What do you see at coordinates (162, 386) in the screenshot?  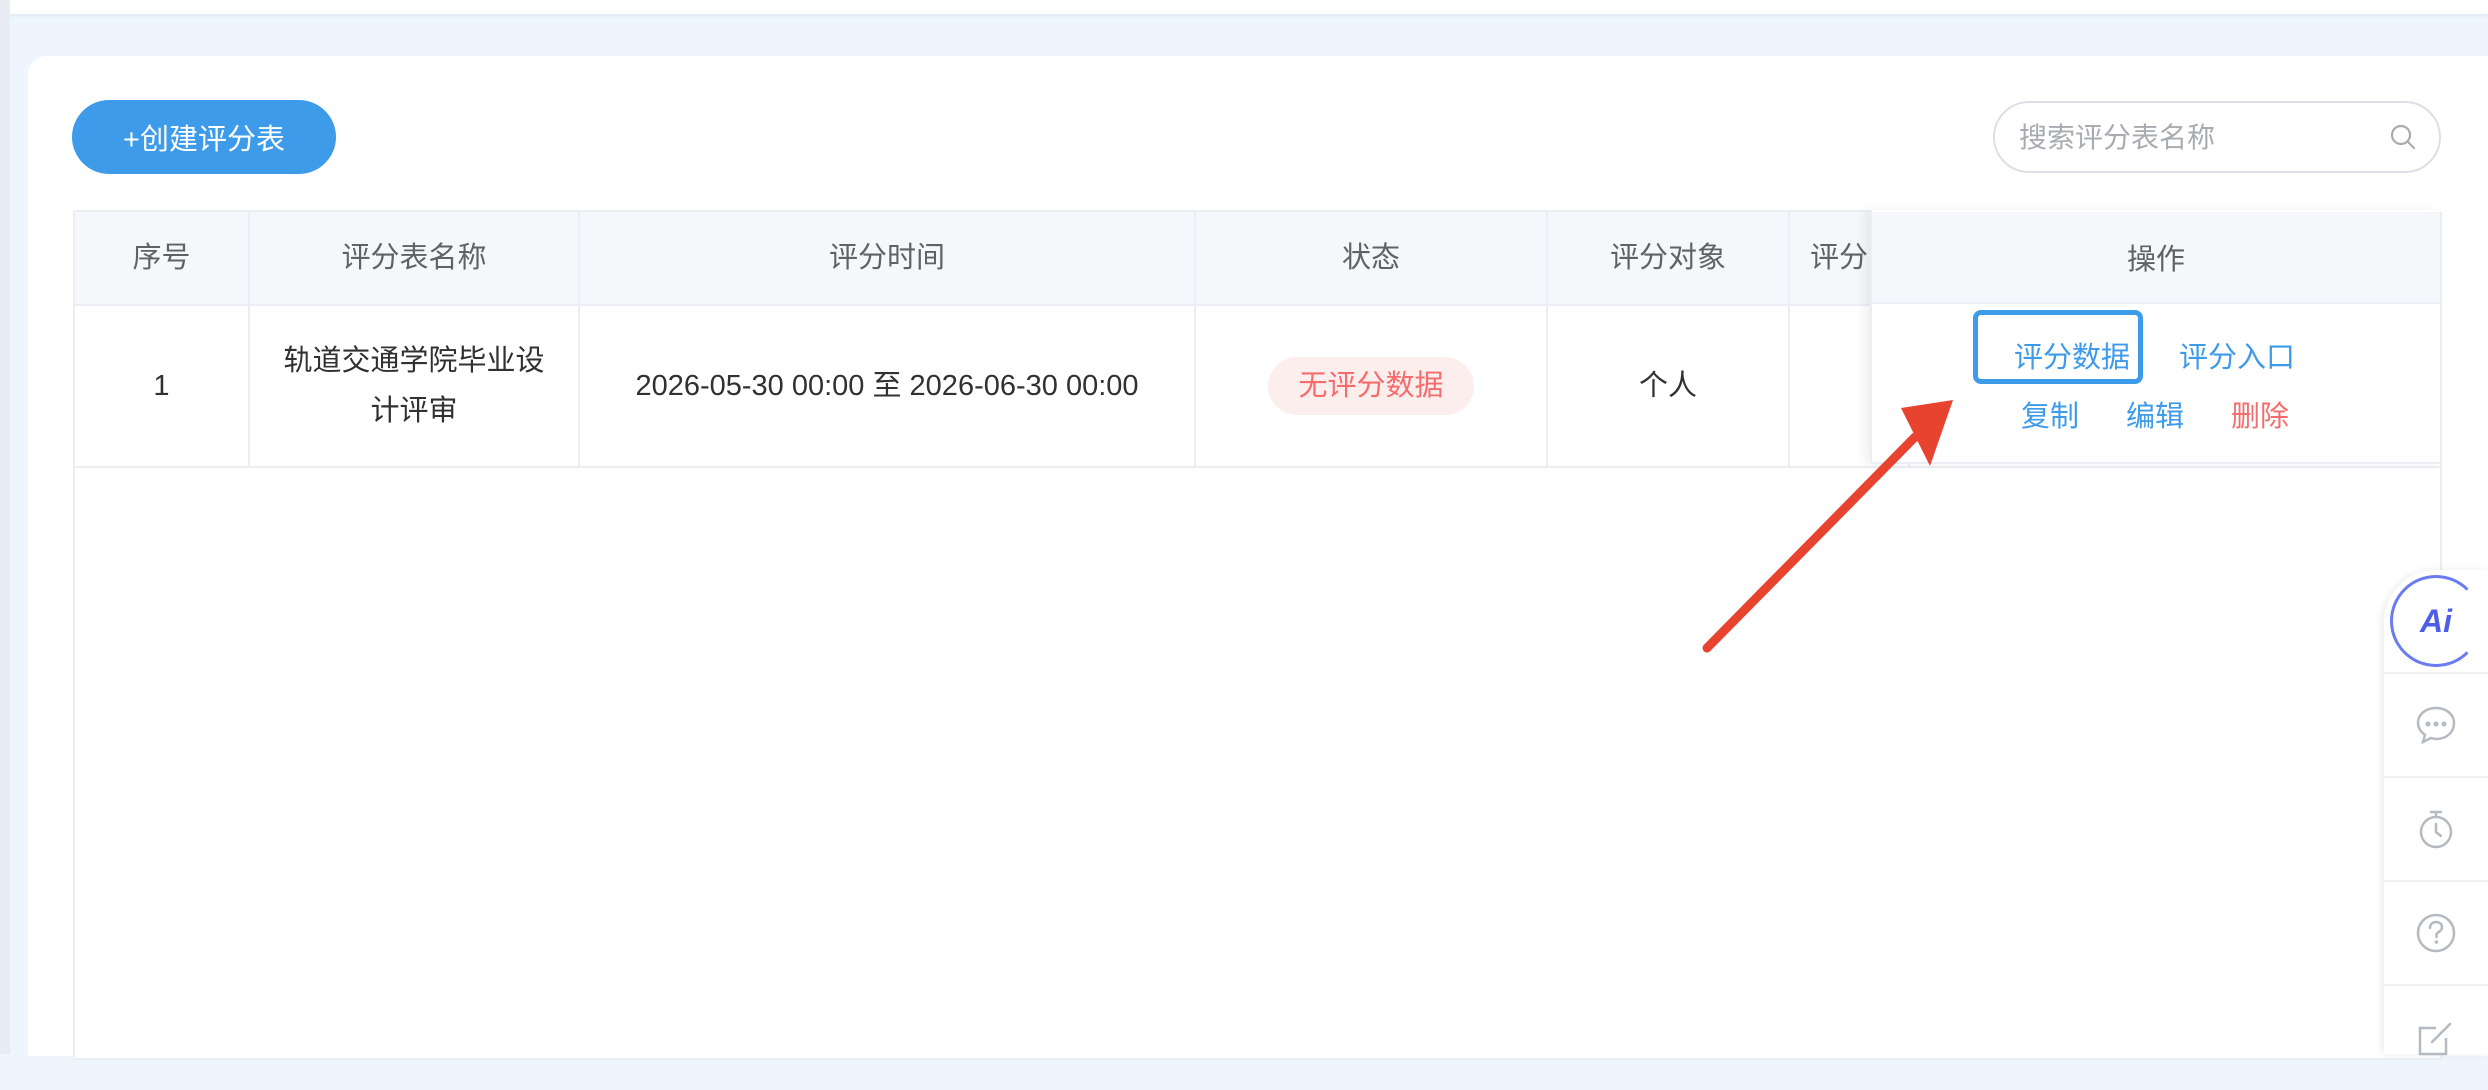 I see `row-index: 1` at bounding box center [162, 386].